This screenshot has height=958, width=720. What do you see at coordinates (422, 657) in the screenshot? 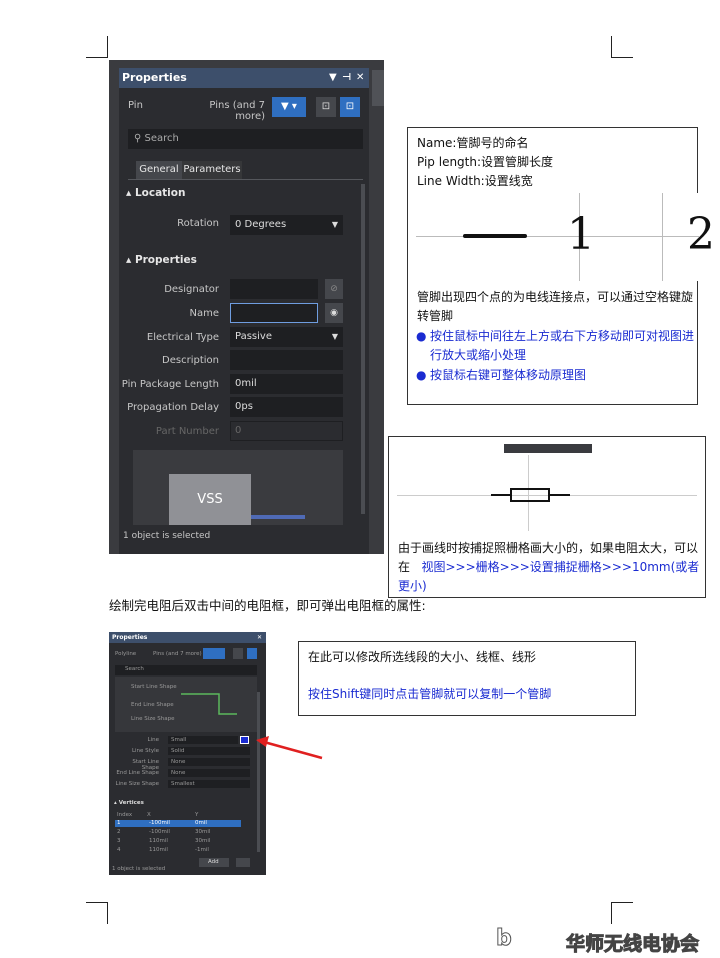
I see `note3-line1: 在此可以修改所选线段的大小、线框、线形` at bounding box center [422, 657].